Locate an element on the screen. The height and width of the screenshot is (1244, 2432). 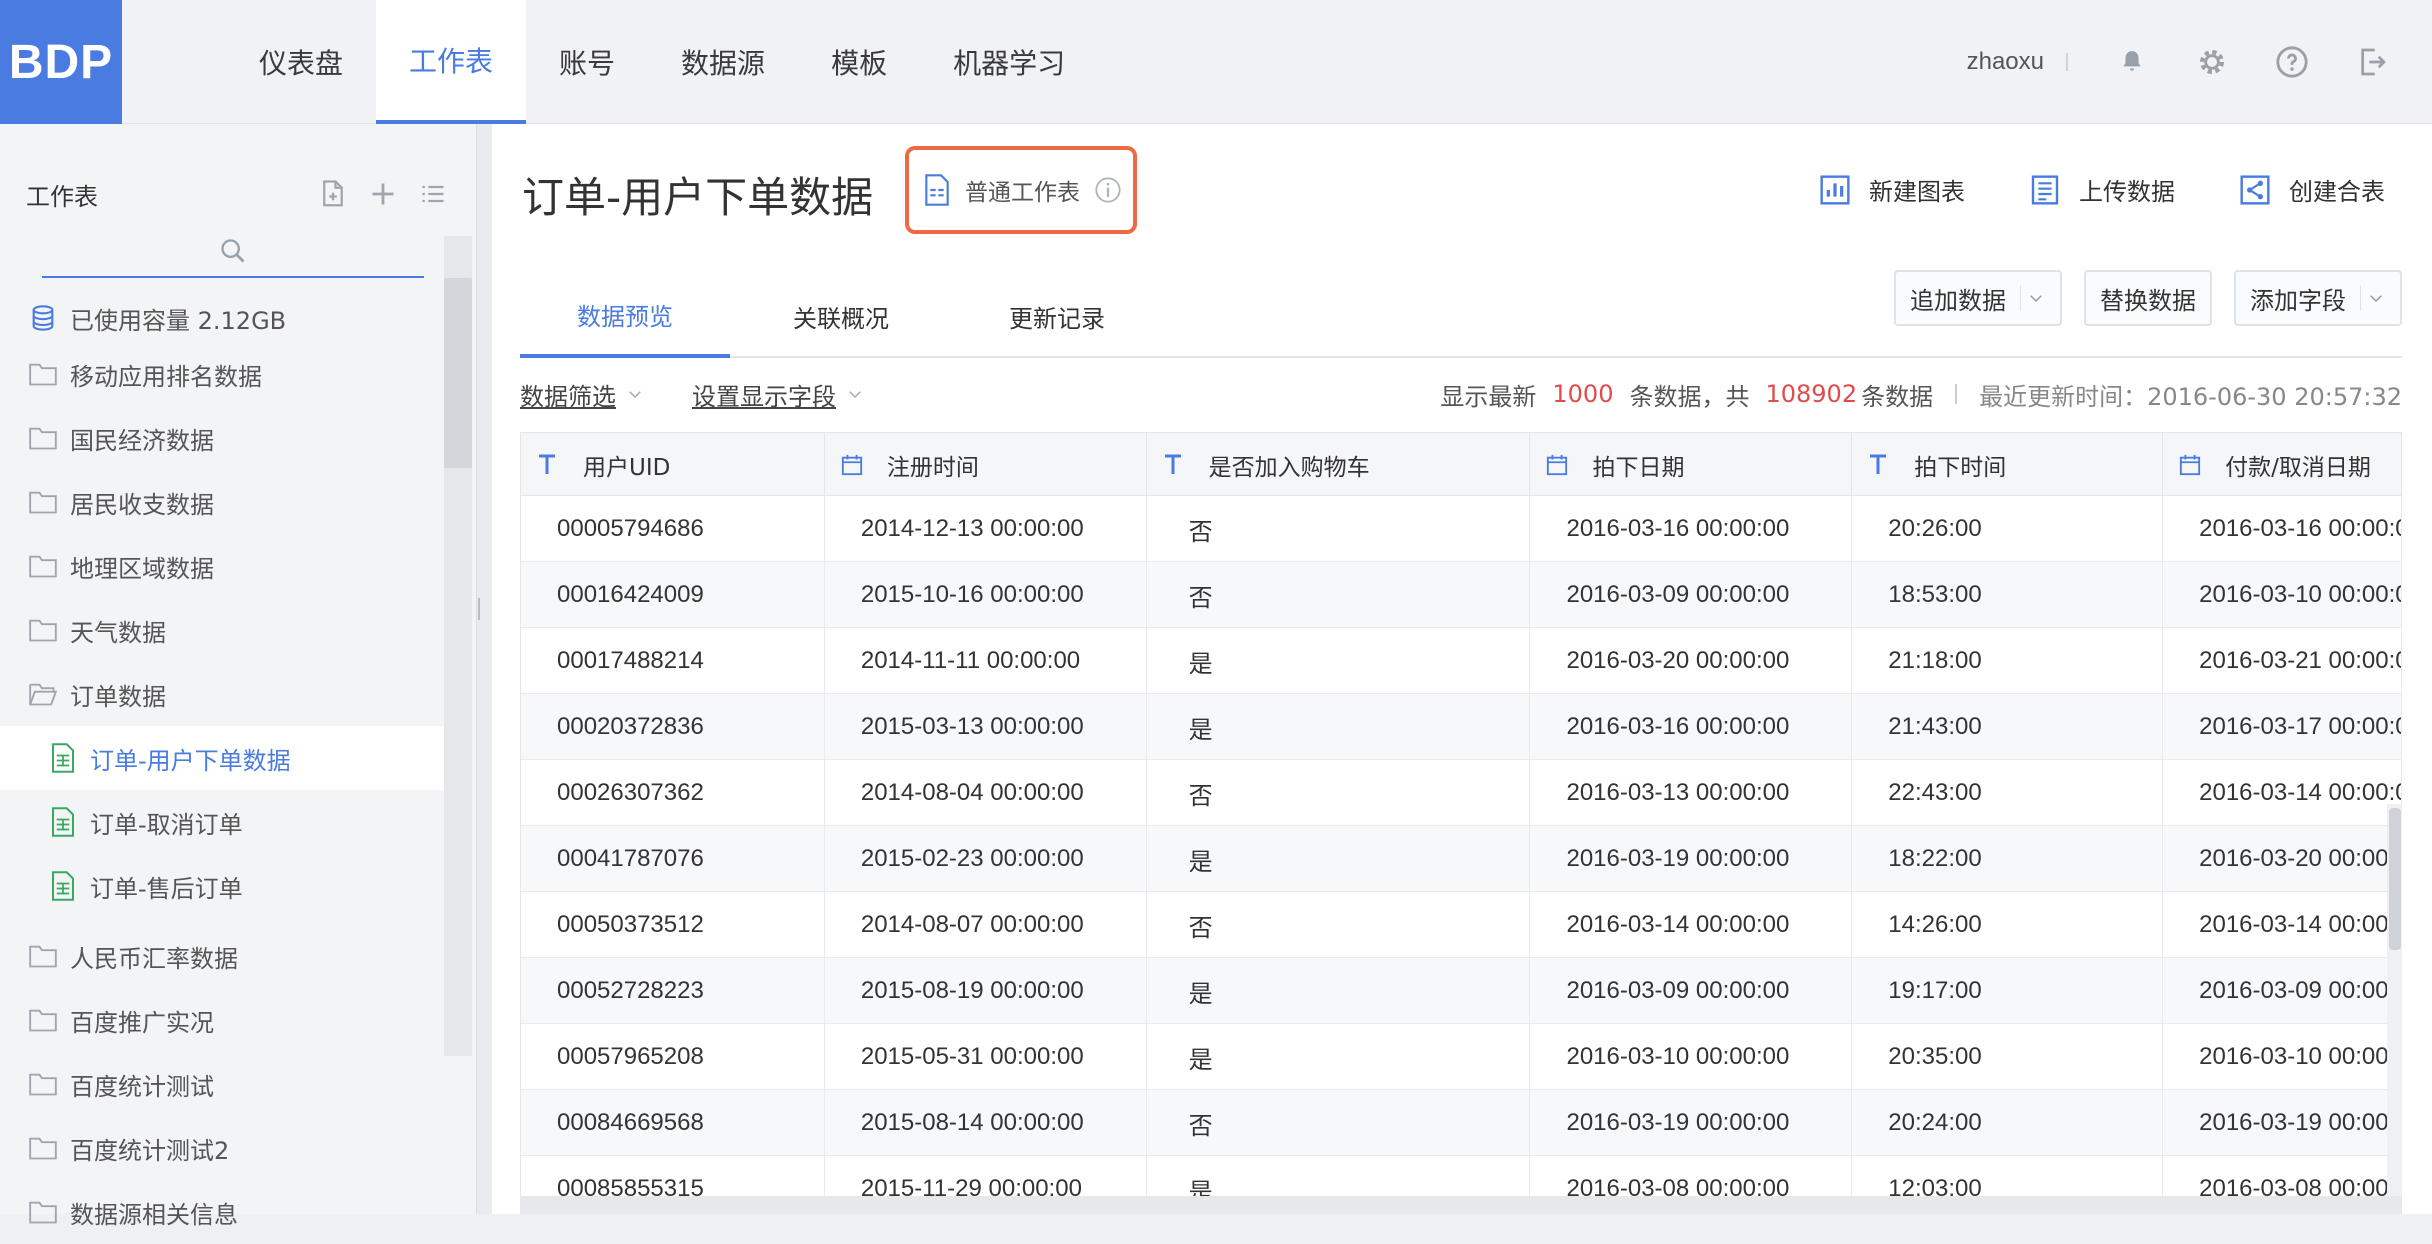
upload-data-button: 上传数据 is located at coordinates (2102, 189).